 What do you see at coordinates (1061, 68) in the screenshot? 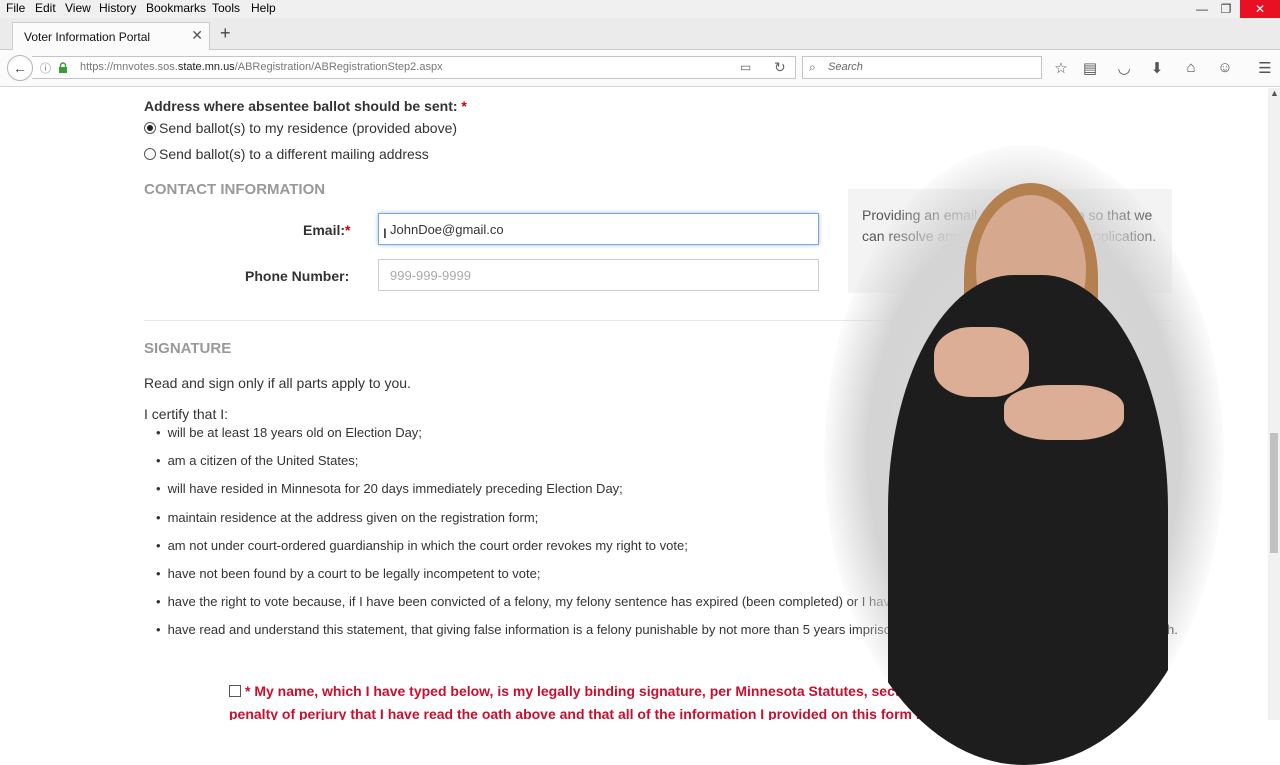
I see `bookmark-star-icon: ☆` at bounding box center [1061, 68].